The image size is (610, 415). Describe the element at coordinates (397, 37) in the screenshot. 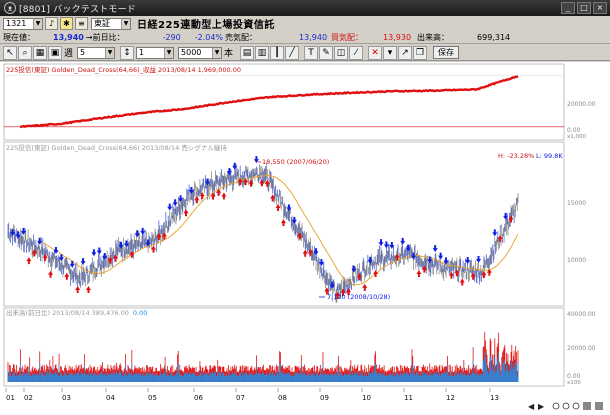

I see `bid-price: 13,930` at that location.